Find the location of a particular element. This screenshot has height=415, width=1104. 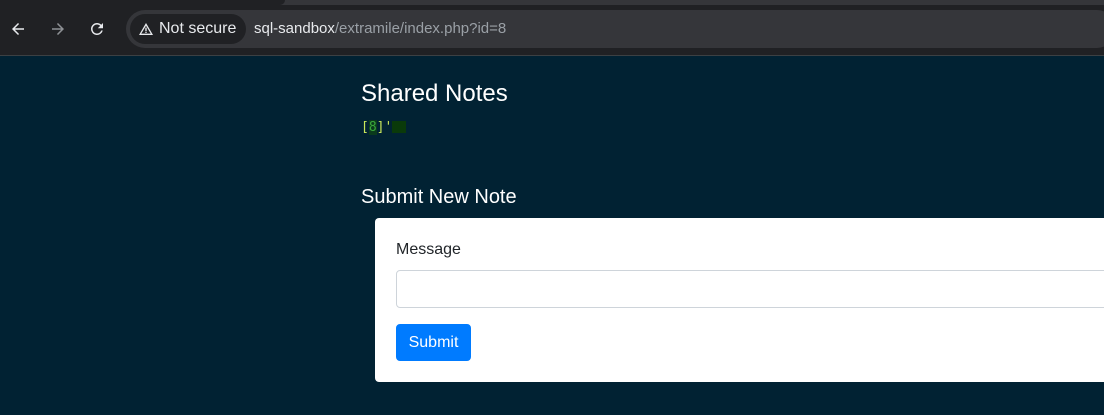

note-text: ' is located at coordinates (388, 127).